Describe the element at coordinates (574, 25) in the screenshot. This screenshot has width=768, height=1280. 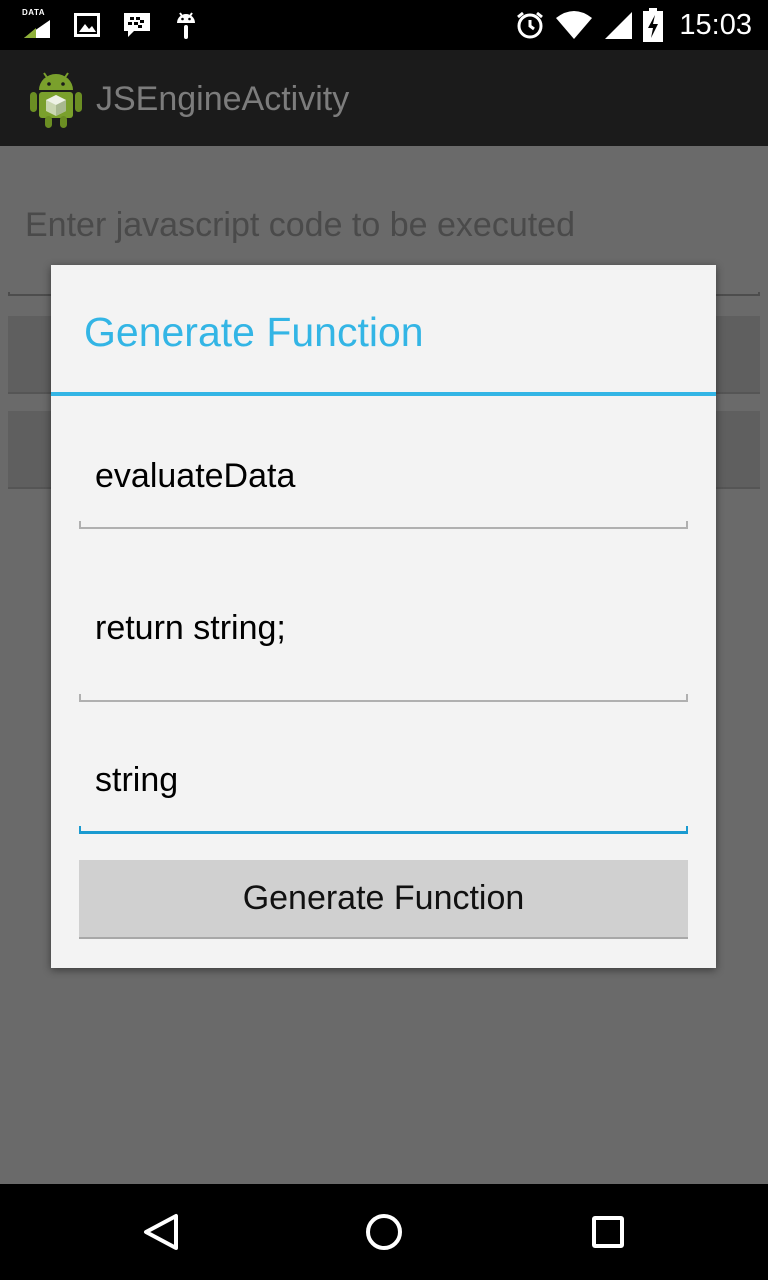
I see `wifi-icon` at that location.